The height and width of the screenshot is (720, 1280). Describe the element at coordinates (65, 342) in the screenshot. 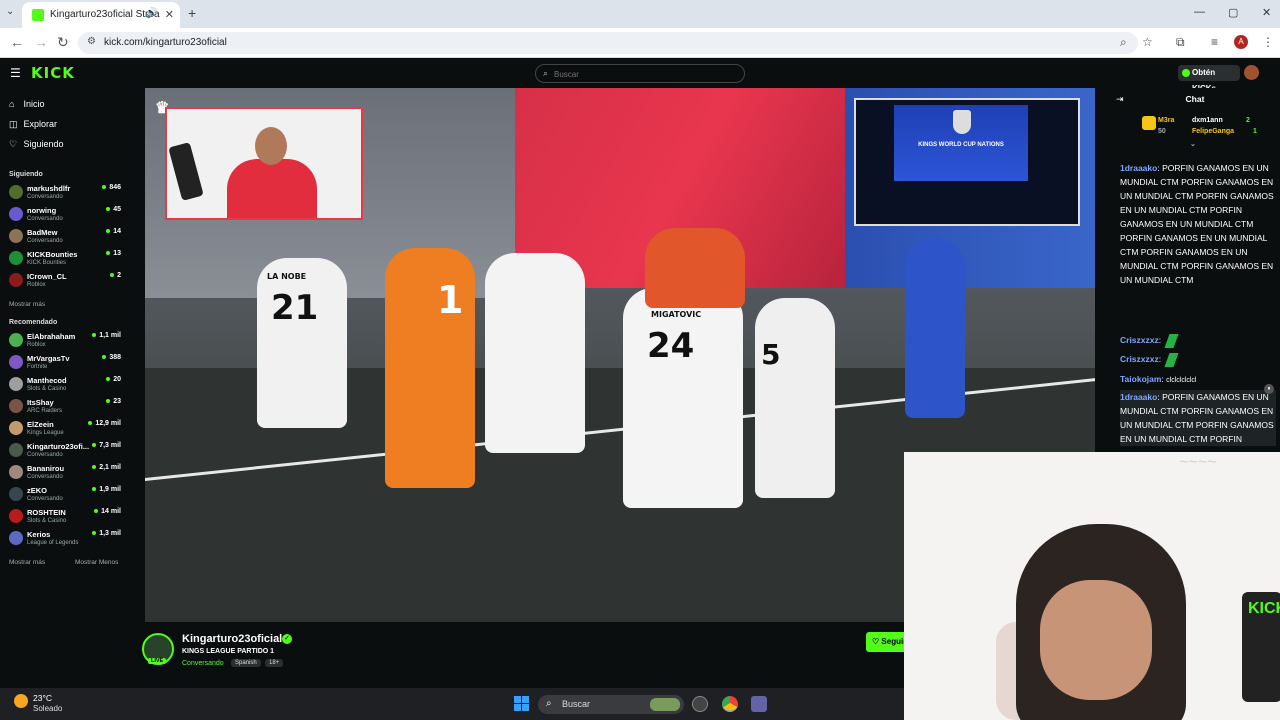

I see `channel-item: ElAbrahaham Roblox 1,1 mil` at that location.